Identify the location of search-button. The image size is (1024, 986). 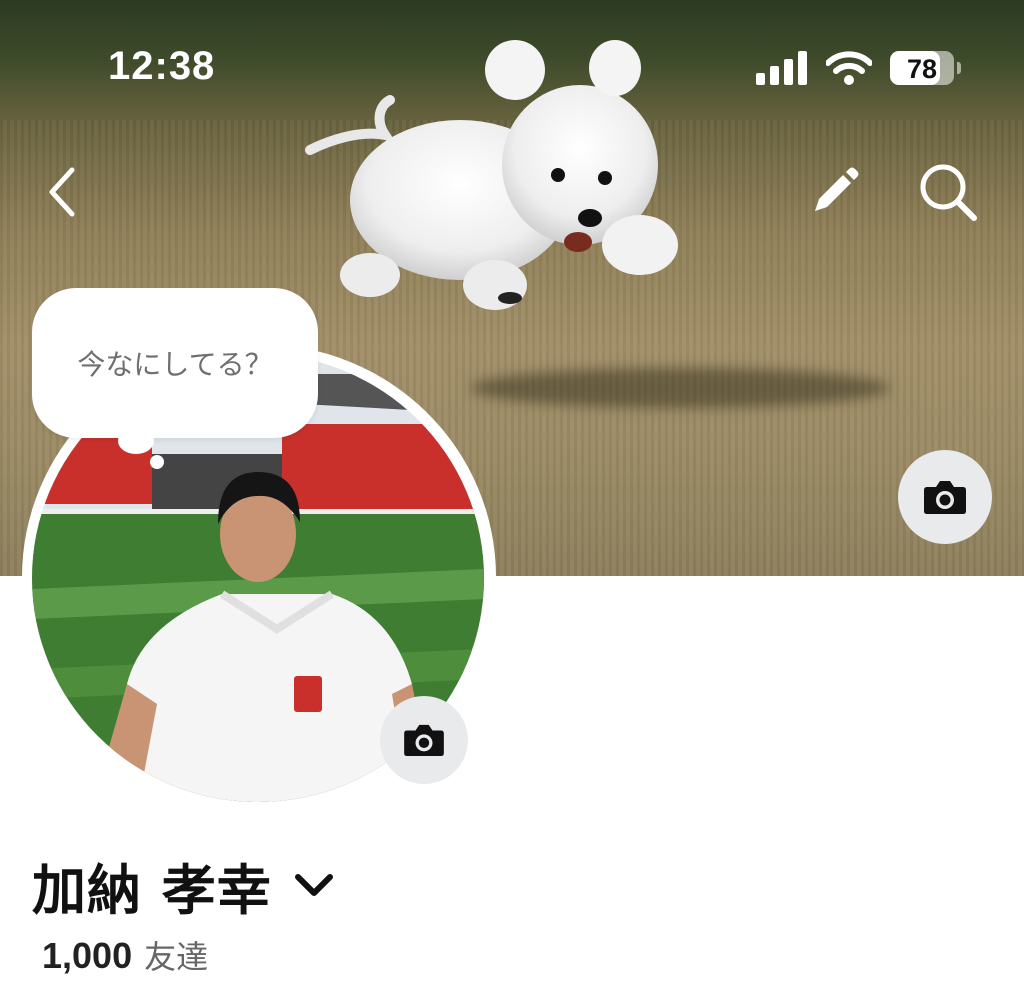
(948, 192).